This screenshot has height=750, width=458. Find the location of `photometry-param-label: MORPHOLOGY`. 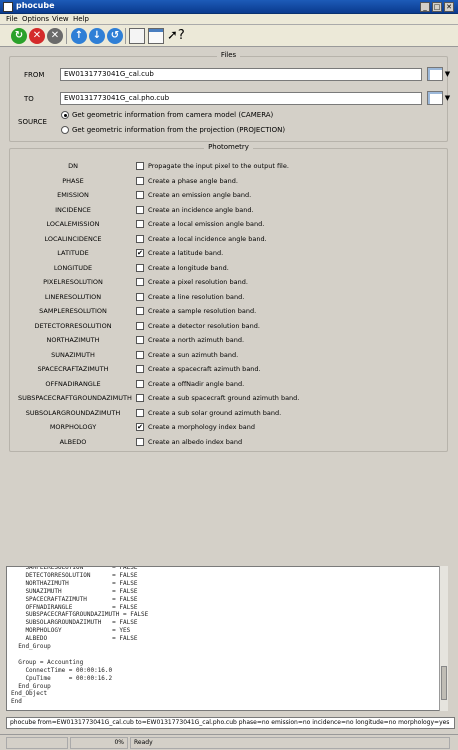

photometry-param-label: MORPHOLOGY is located at coordinates (73, 427).